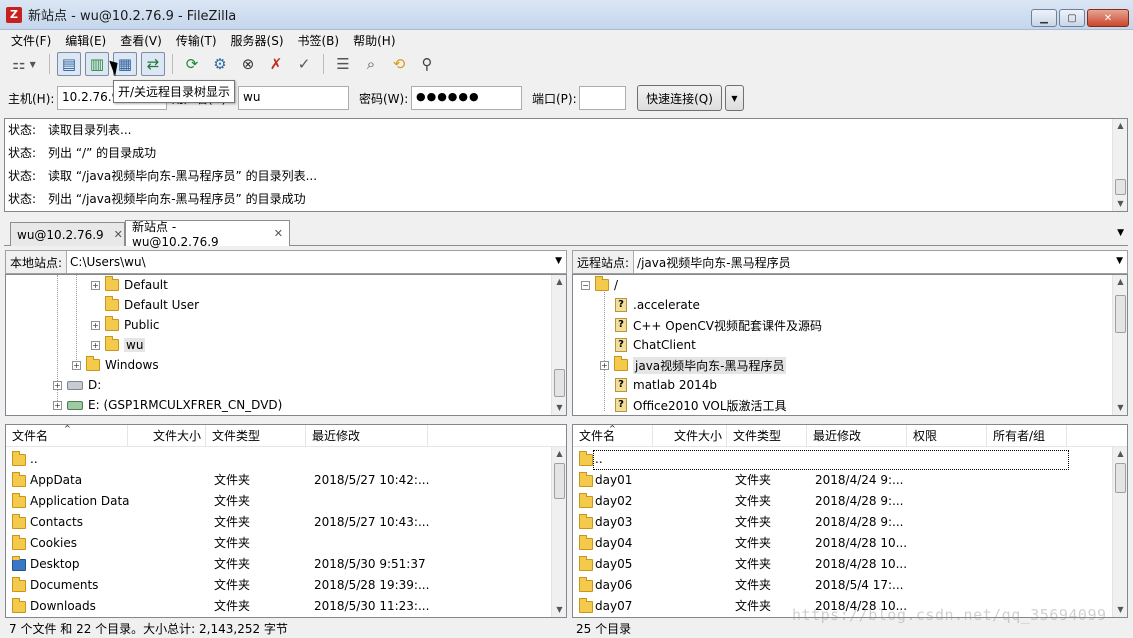  I want to click on column-owner: 所有者/组, so click(1027, 436).